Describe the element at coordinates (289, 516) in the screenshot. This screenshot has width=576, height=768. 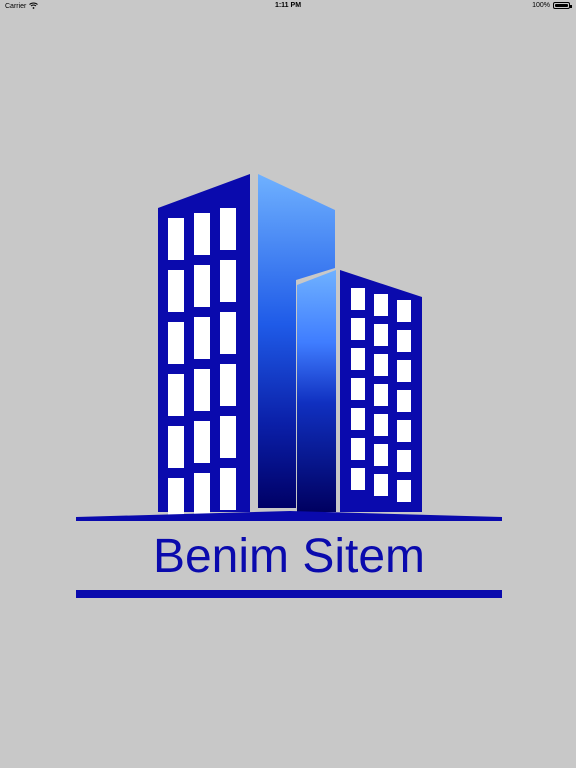
I see `ground-line` at that location.